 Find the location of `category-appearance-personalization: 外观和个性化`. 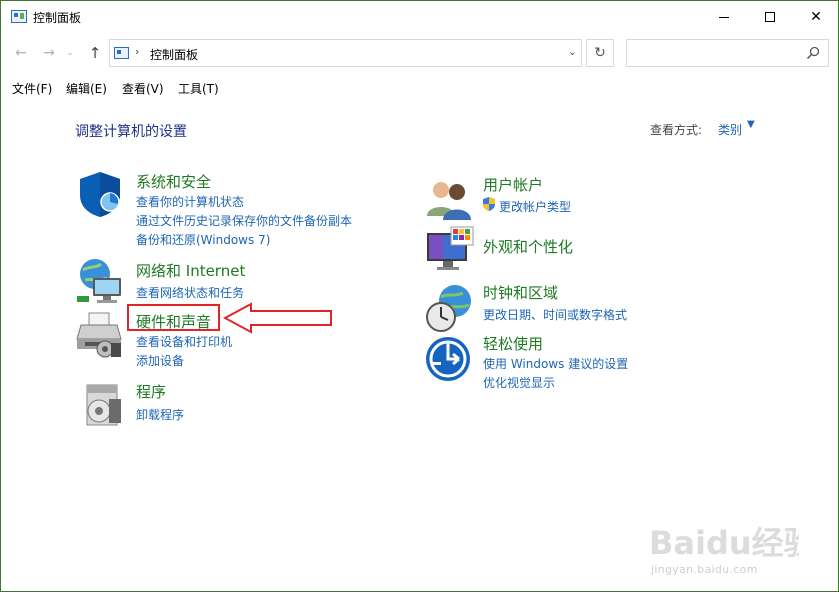

category-appearance-personalization: 外观和个性化 is located at coordinates (528, 246).